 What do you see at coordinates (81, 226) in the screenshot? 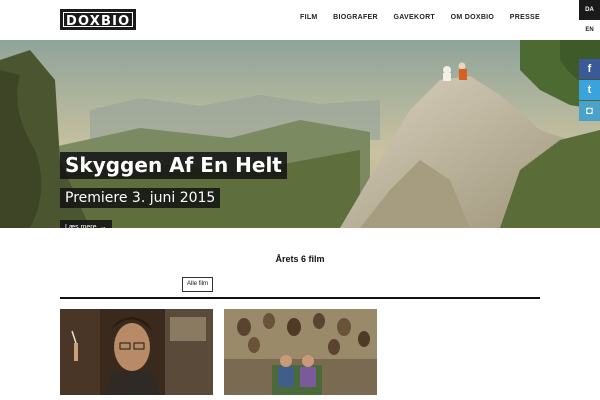
I see `read-more-label: Læs mere` at bounding box center [81, 226].